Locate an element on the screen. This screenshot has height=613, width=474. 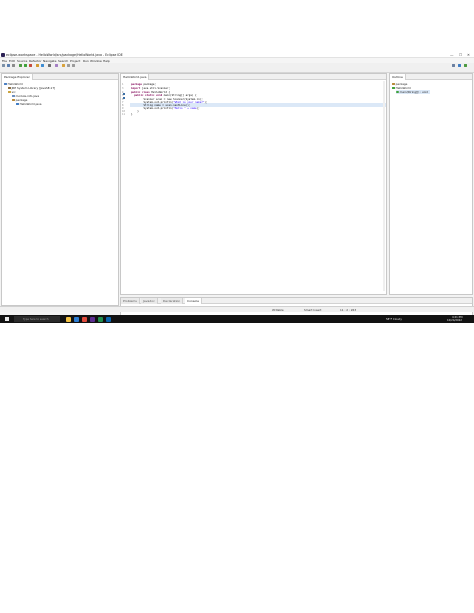
status-writable: Writable is located at coordinates (278, 310).